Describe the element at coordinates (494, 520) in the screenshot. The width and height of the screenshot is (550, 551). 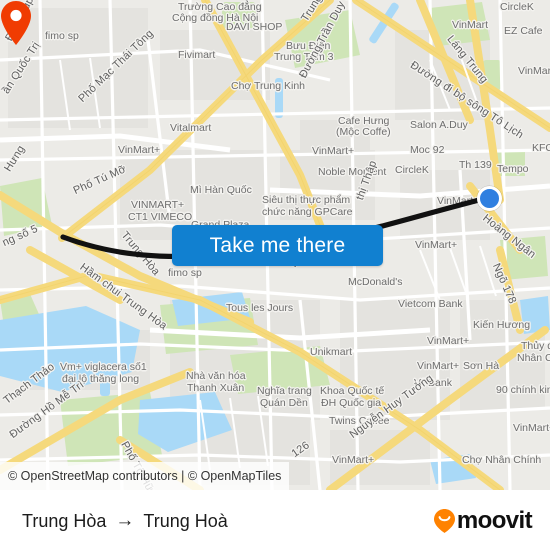
I see `moovit-wordmark: moovit` at that location.